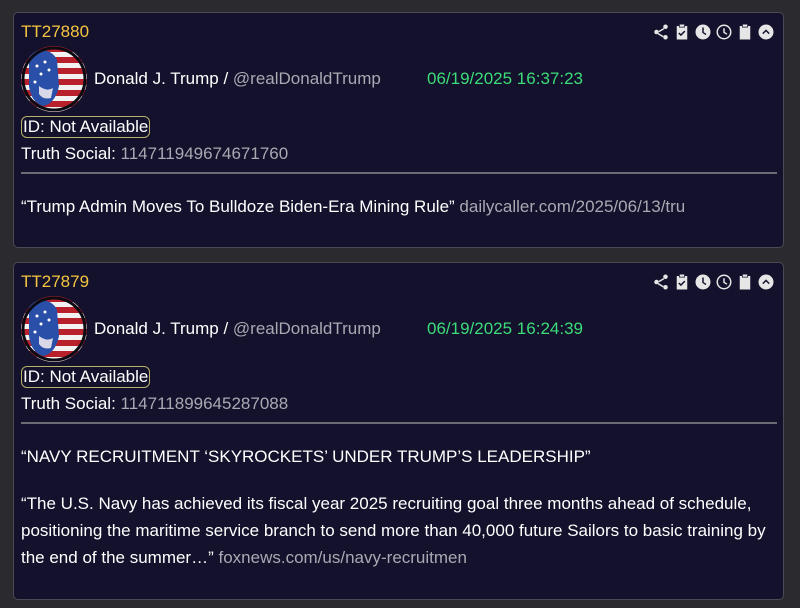 This screenshot has width=800, height=608. I want to click on platform-line: Truth Social: 114711899645287088, so click(154, 404).